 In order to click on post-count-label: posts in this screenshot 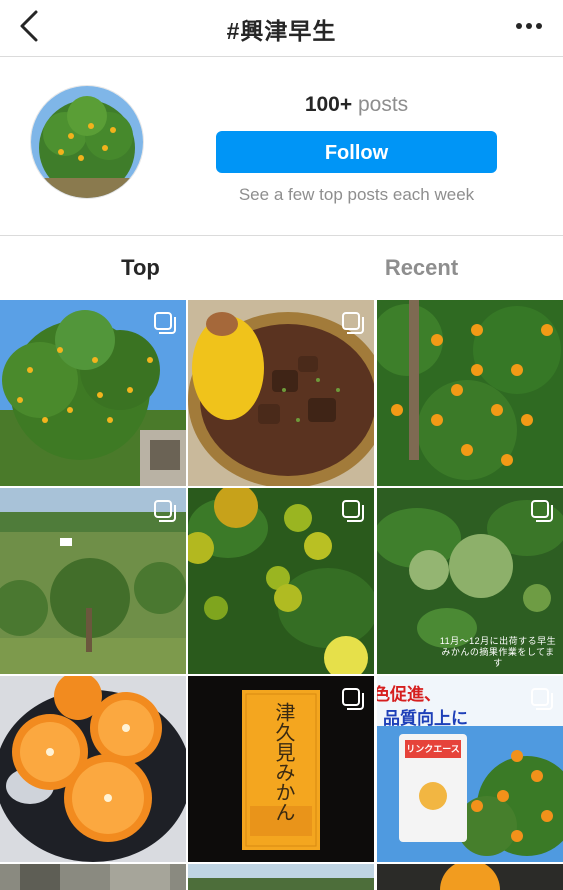, I will do `click(383, 104)`.